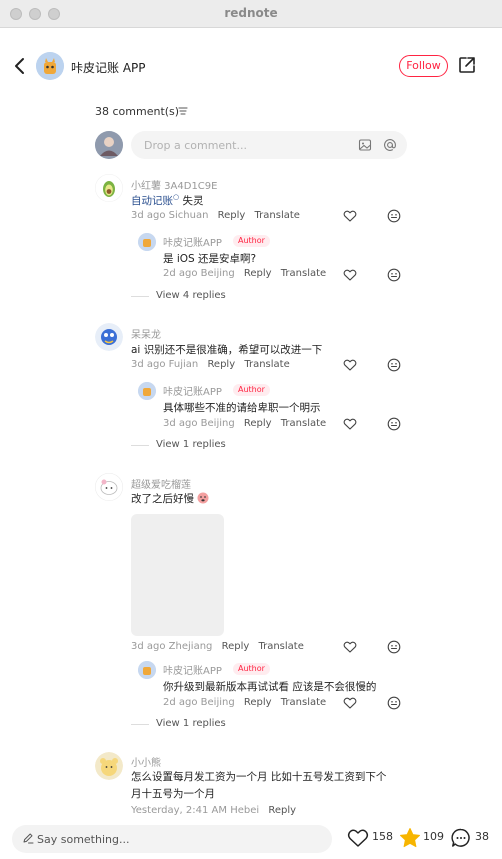  What do you see at coordinates (410, 838) in the screenshot?
I see `star-icon` at bounding box center [410, 838].